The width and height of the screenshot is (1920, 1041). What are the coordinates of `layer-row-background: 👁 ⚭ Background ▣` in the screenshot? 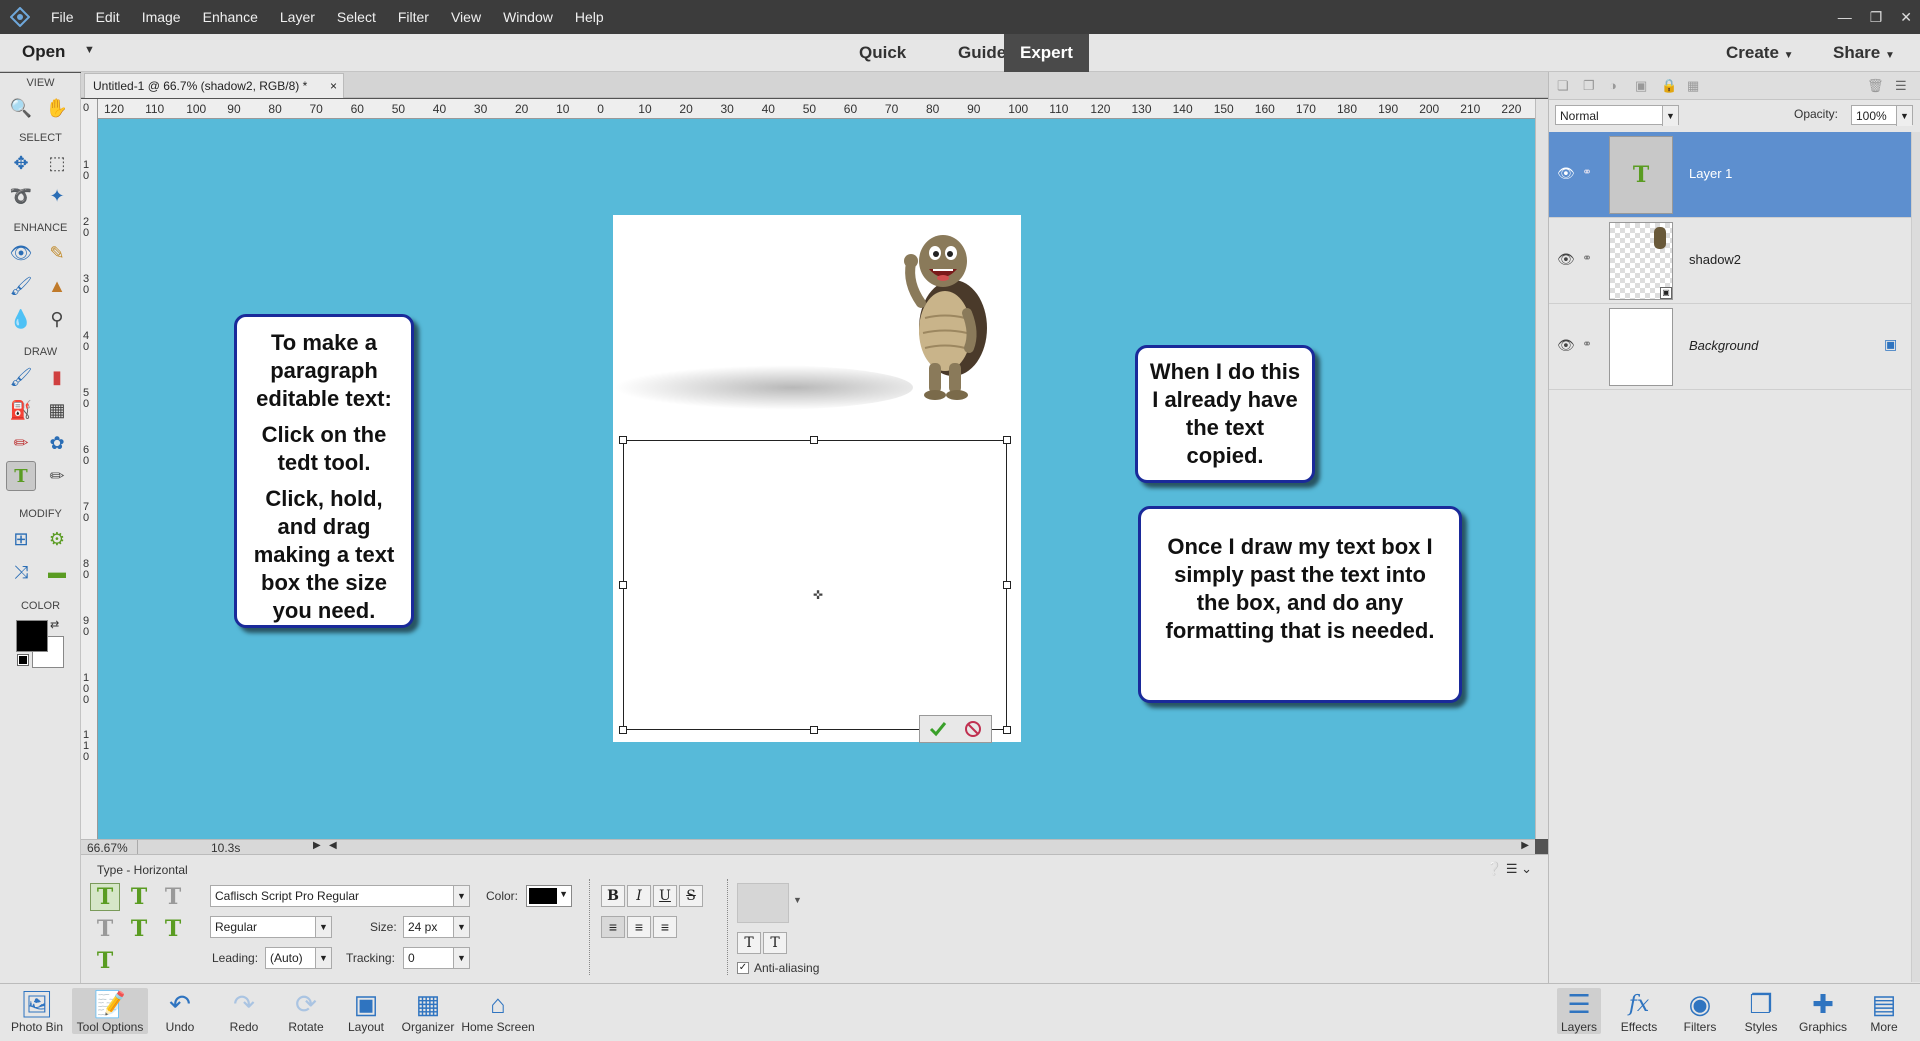 It's located at (1730, 347).